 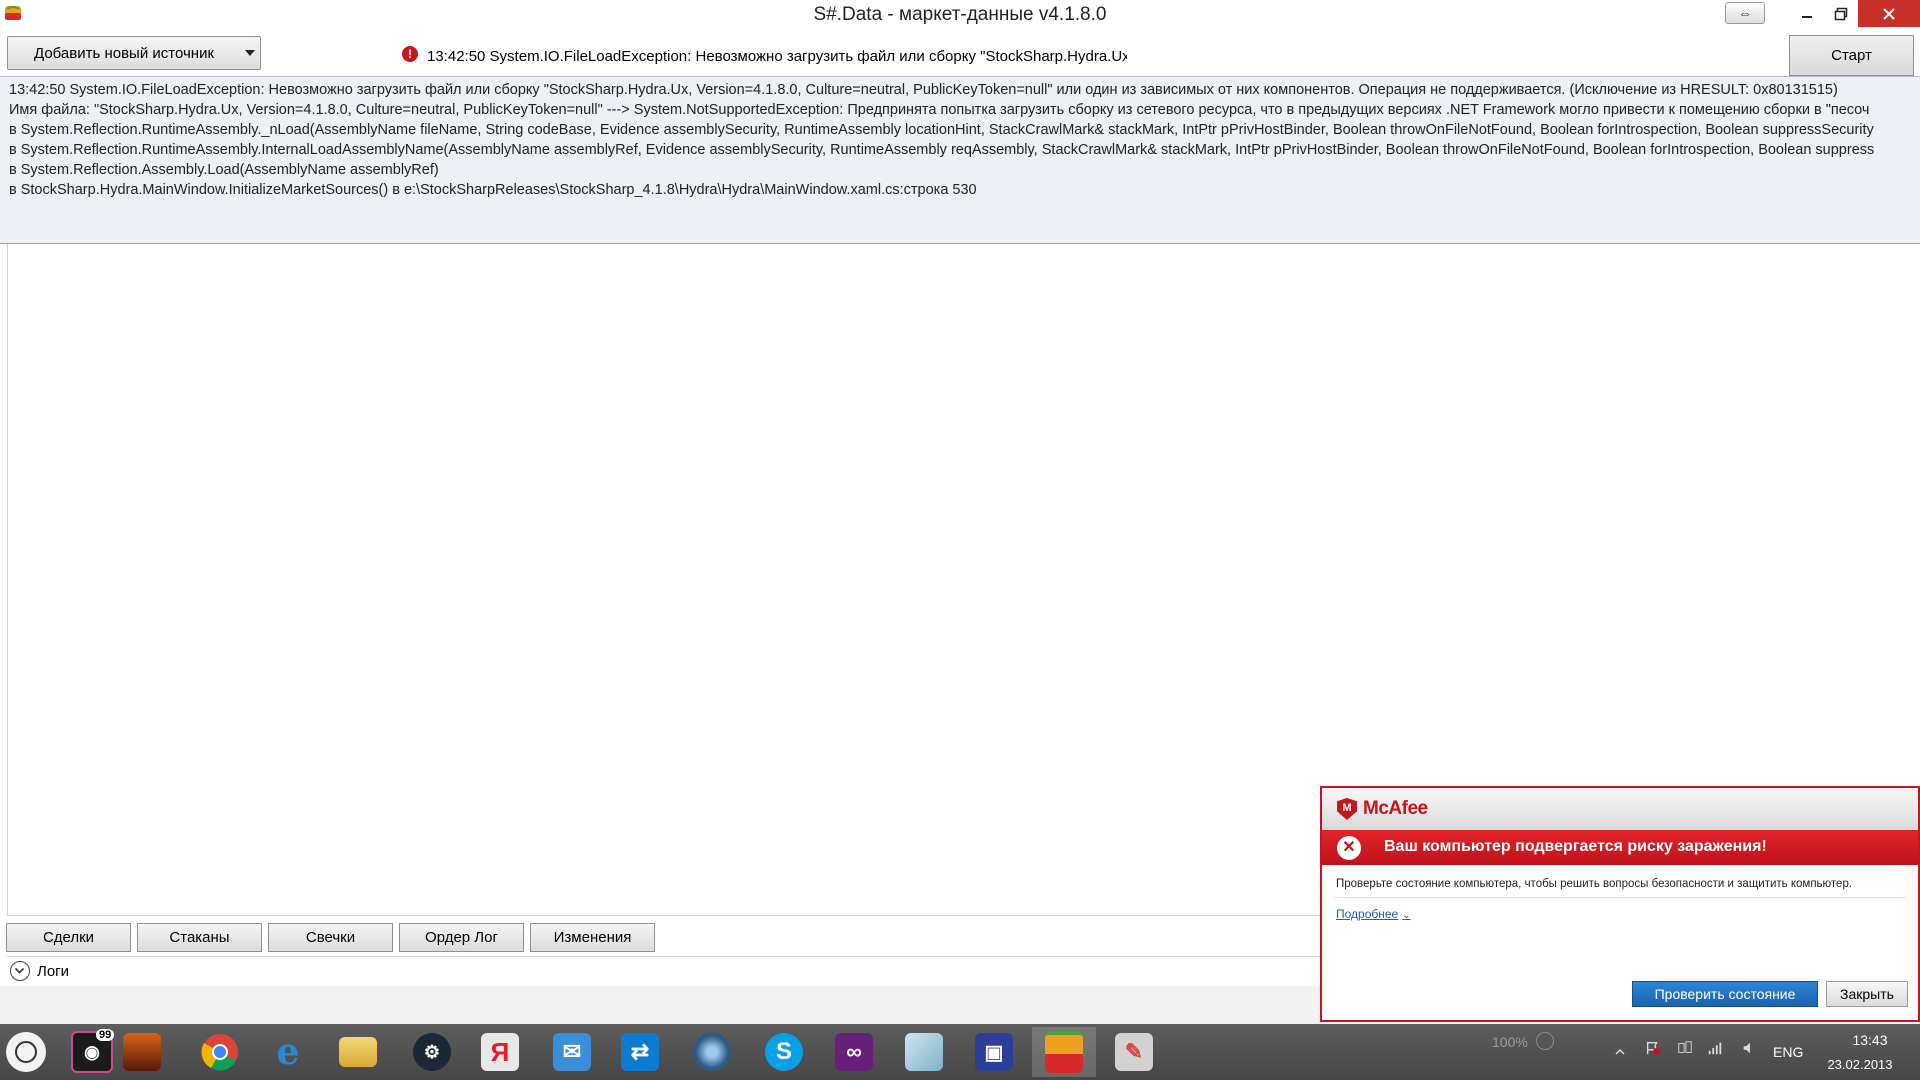 I want to click on zoom-out-icon, so click(x=1545, y=1041).